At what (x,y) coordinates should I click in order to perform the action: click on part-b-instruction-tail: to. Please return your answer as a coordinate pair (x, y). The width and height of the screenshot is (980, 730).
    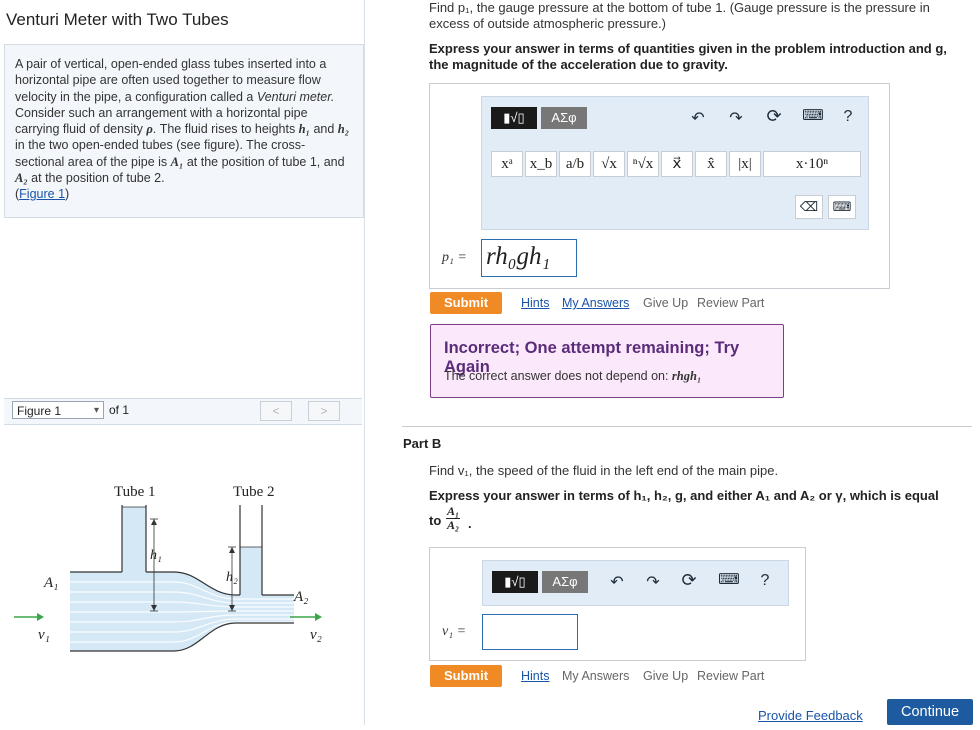
    Looking at the image, I should click on (435, 521).